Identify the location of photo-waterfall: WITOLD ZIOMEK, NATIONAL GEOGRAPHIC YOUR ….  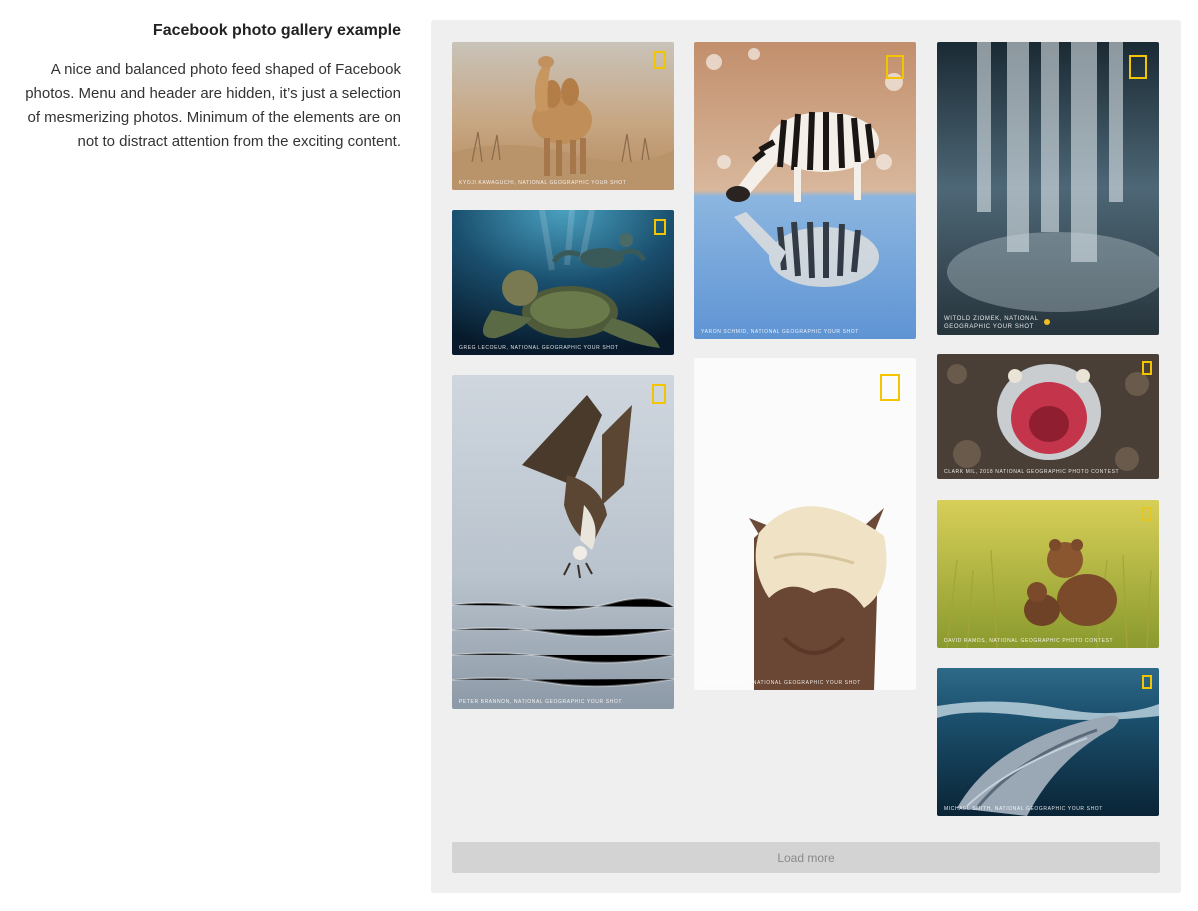
(1048, 188).